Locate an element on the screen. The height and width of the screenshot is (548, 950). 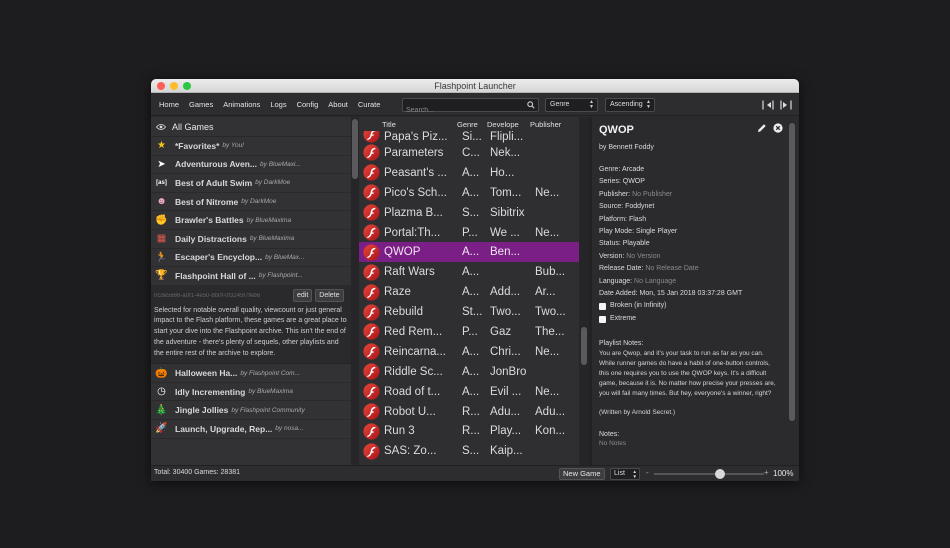
playlist-item: ▦ Daily Distractions by BlueMaxima is located at coordinates (251, 239).